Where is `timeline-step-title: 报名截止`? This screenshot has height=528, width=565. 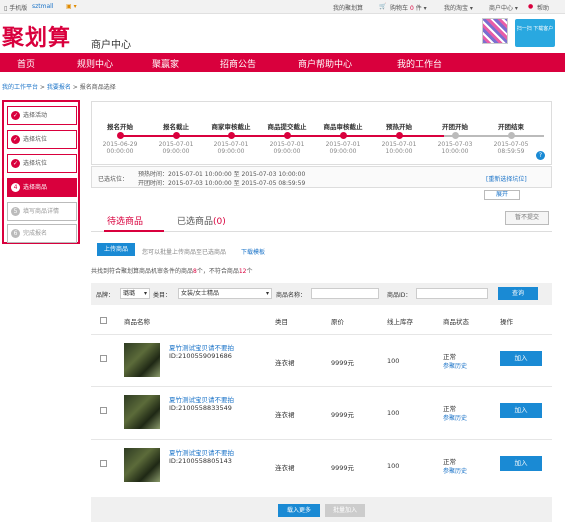
timeline-step-title: 报名截止 is located at coordinates (176, 127).